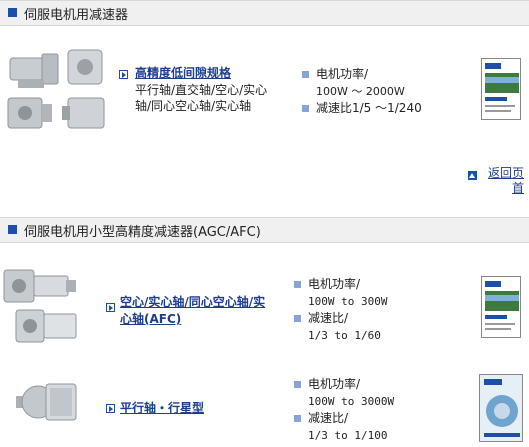 Image resolution: width=529 pixels, height=447 pixels. Describe the element at coordinates (45, 404) in the screenshot. I see `product-image-planetary` at that location.